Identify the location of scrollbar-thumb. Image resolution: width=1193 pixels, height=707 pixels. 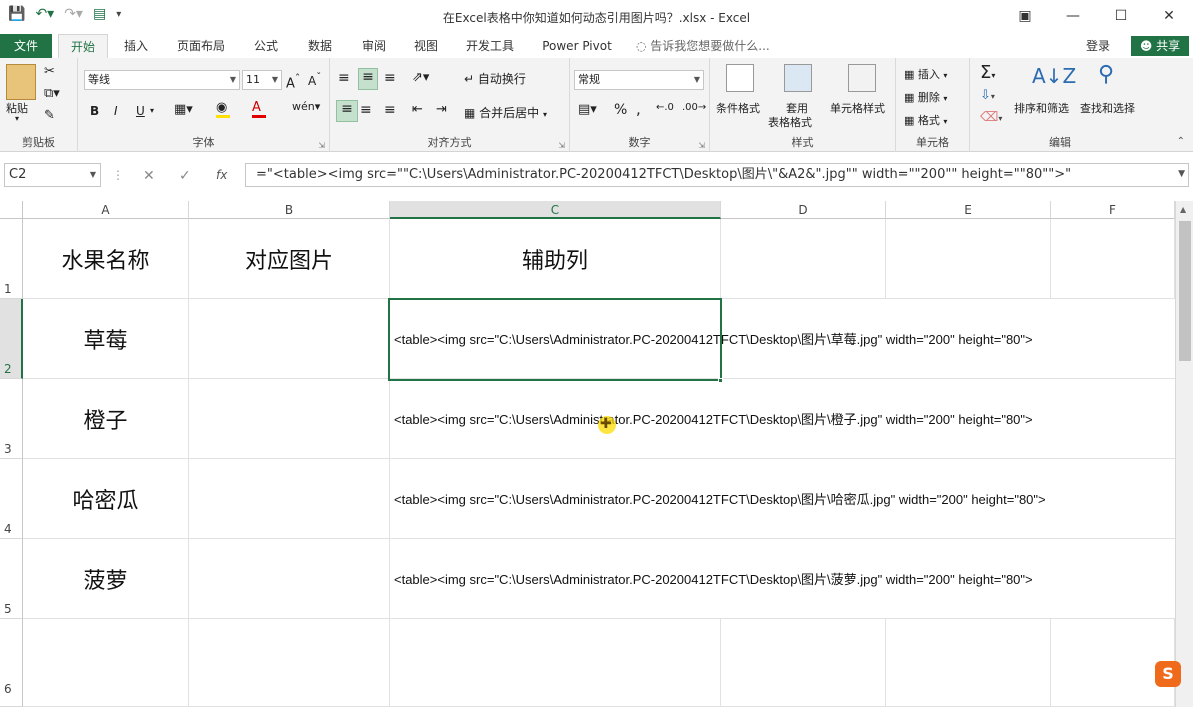
(1185, 291).